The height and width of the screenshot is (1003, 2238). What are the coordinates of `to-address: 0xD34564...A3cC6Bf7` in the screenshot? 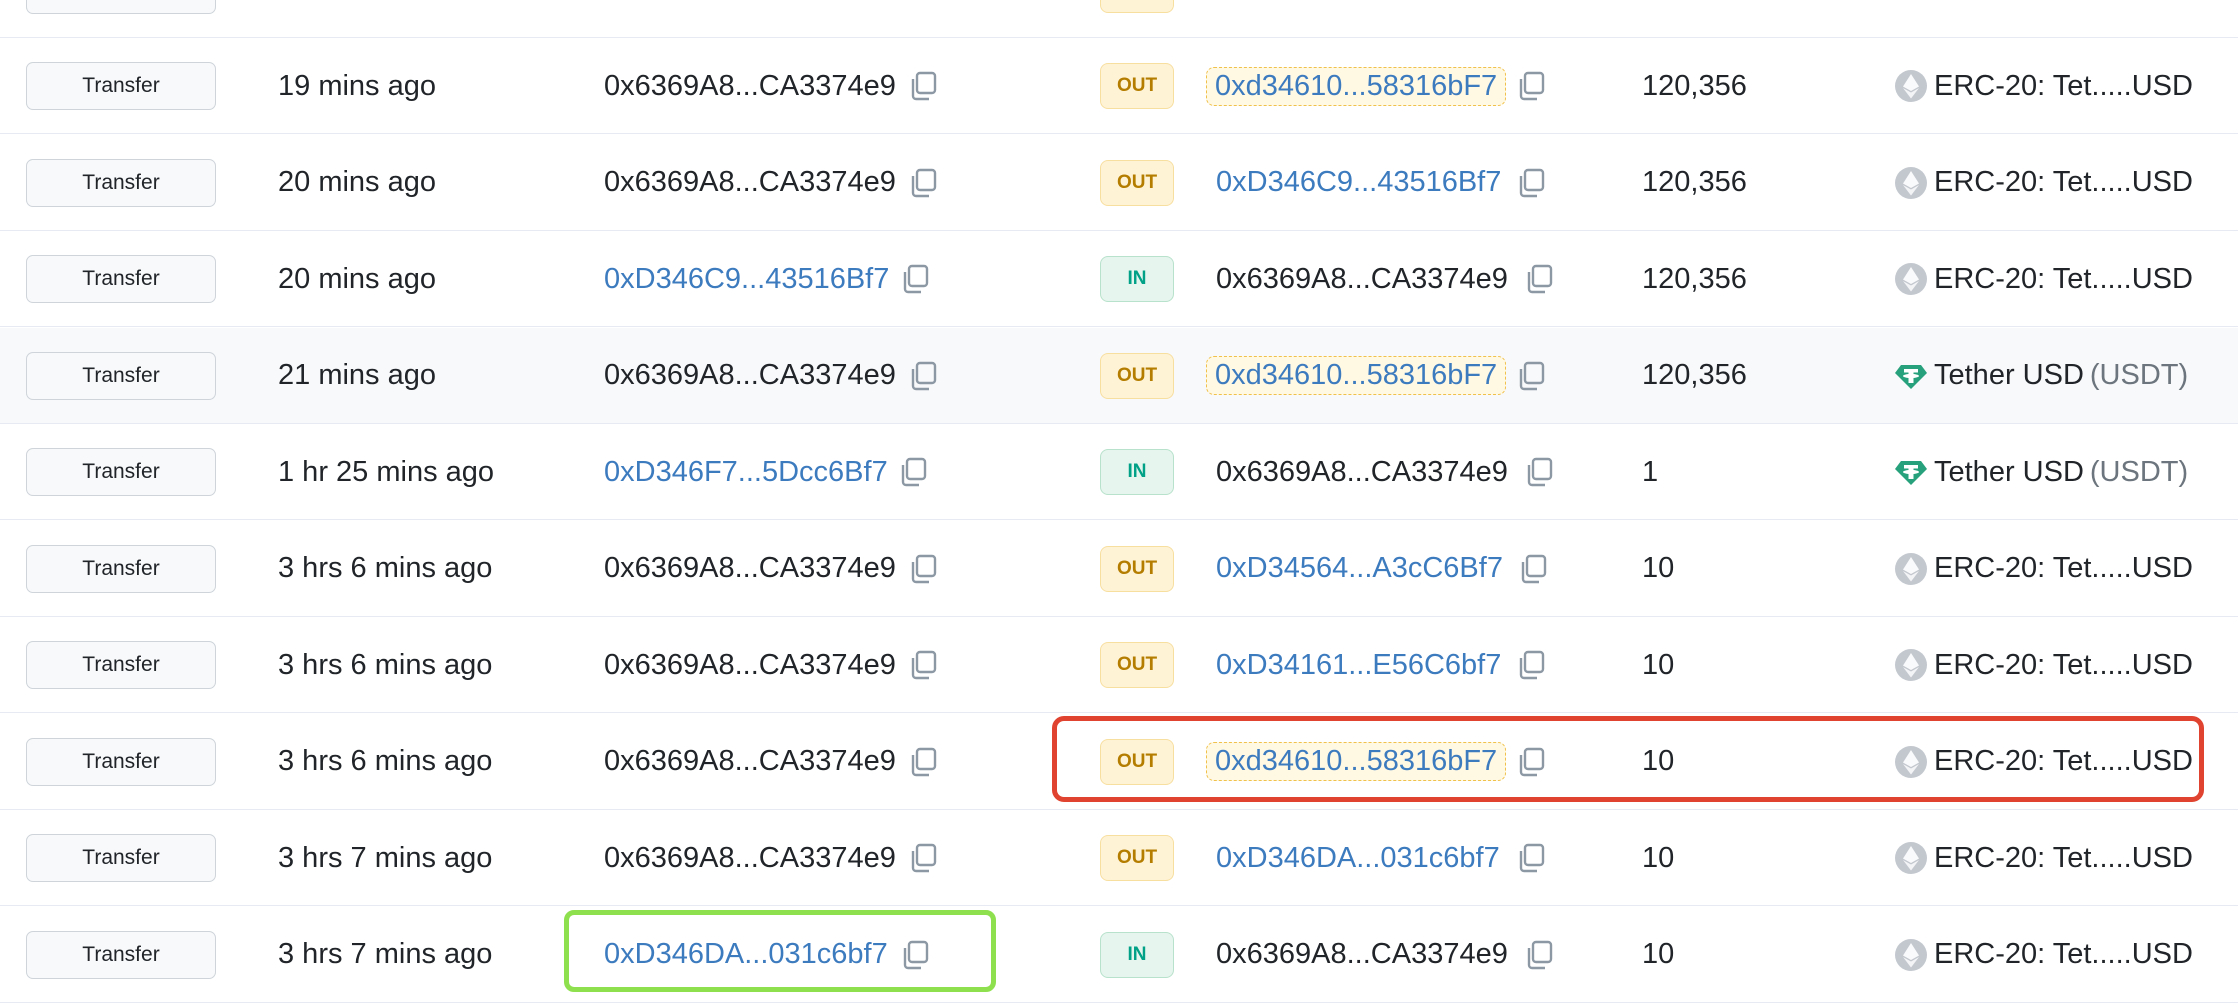 It's located at (1359, 568).